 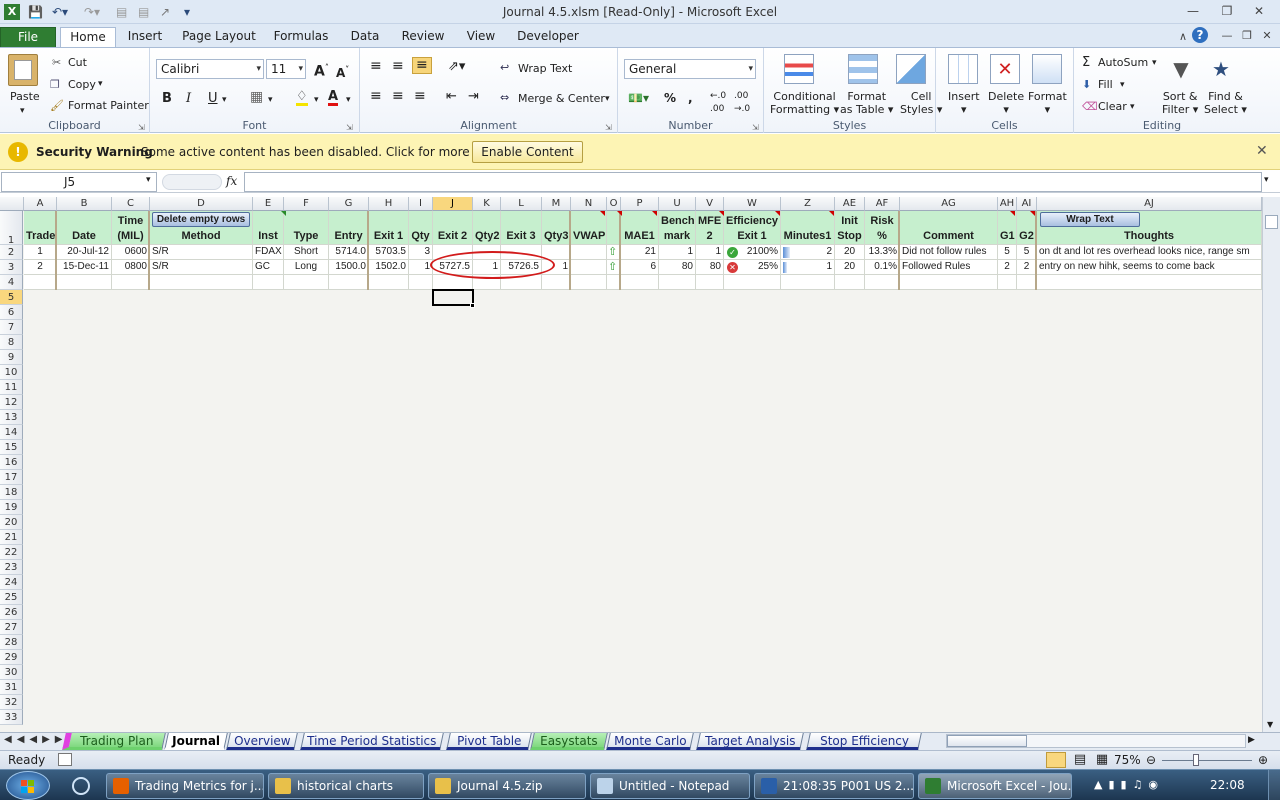 I want to click on taskbar-item-2: historical charts, so click(x=346, y=786).